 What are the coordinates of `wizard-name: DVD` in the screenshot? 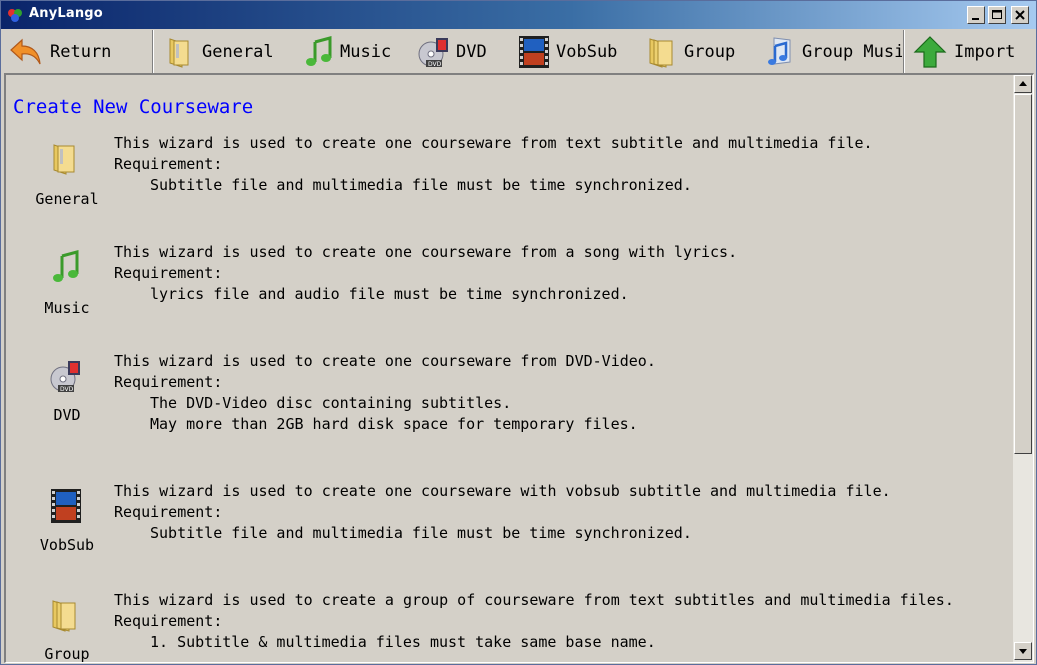 It's located at (67, 415).